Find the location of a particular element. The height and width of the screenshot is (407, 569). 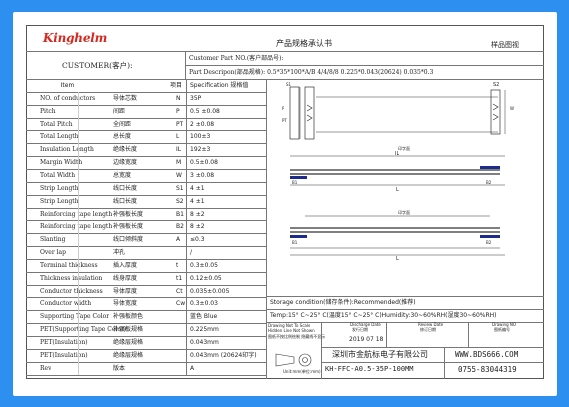

discharge-date-label-cn: 发行日期 is located at coordinates (360, 329).